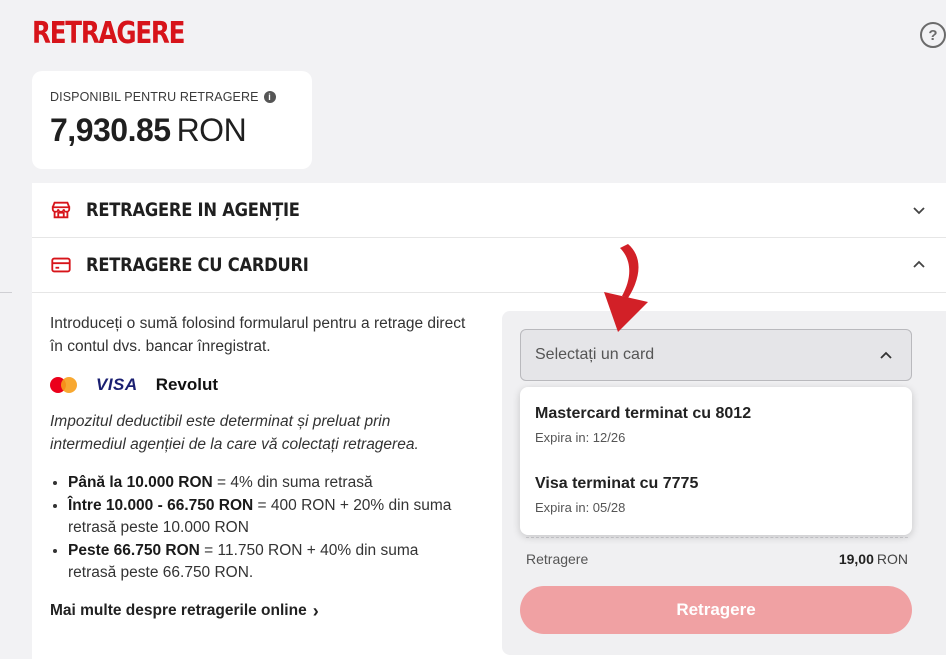 The image size is (946, 659). I want to click on card-option-name: Visa terminat cu 7775, so click(617, 483).